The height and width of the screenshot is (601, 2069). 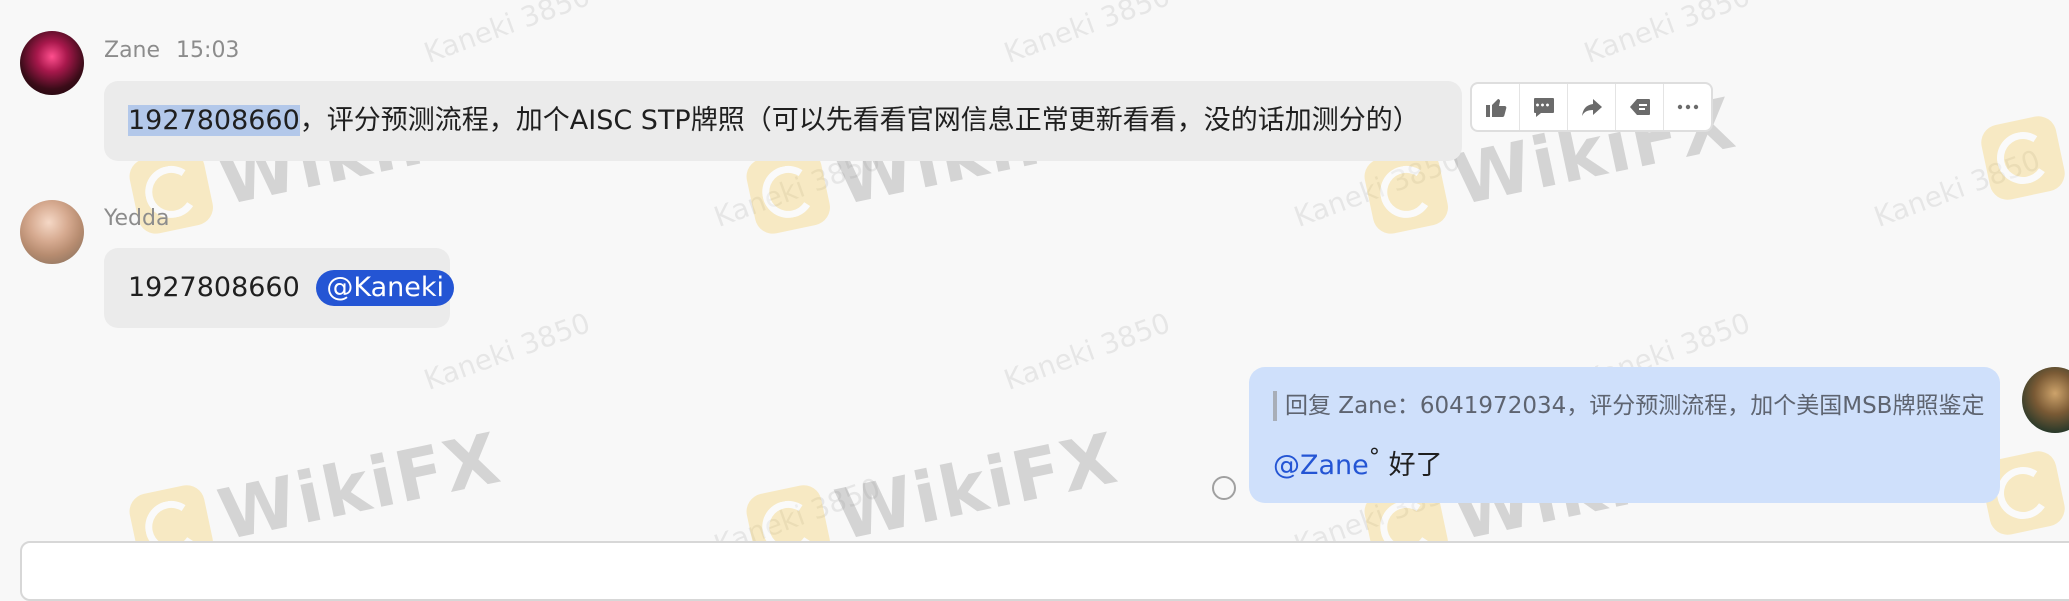 I want to click on comment-button, so click(x=1544, y=107).